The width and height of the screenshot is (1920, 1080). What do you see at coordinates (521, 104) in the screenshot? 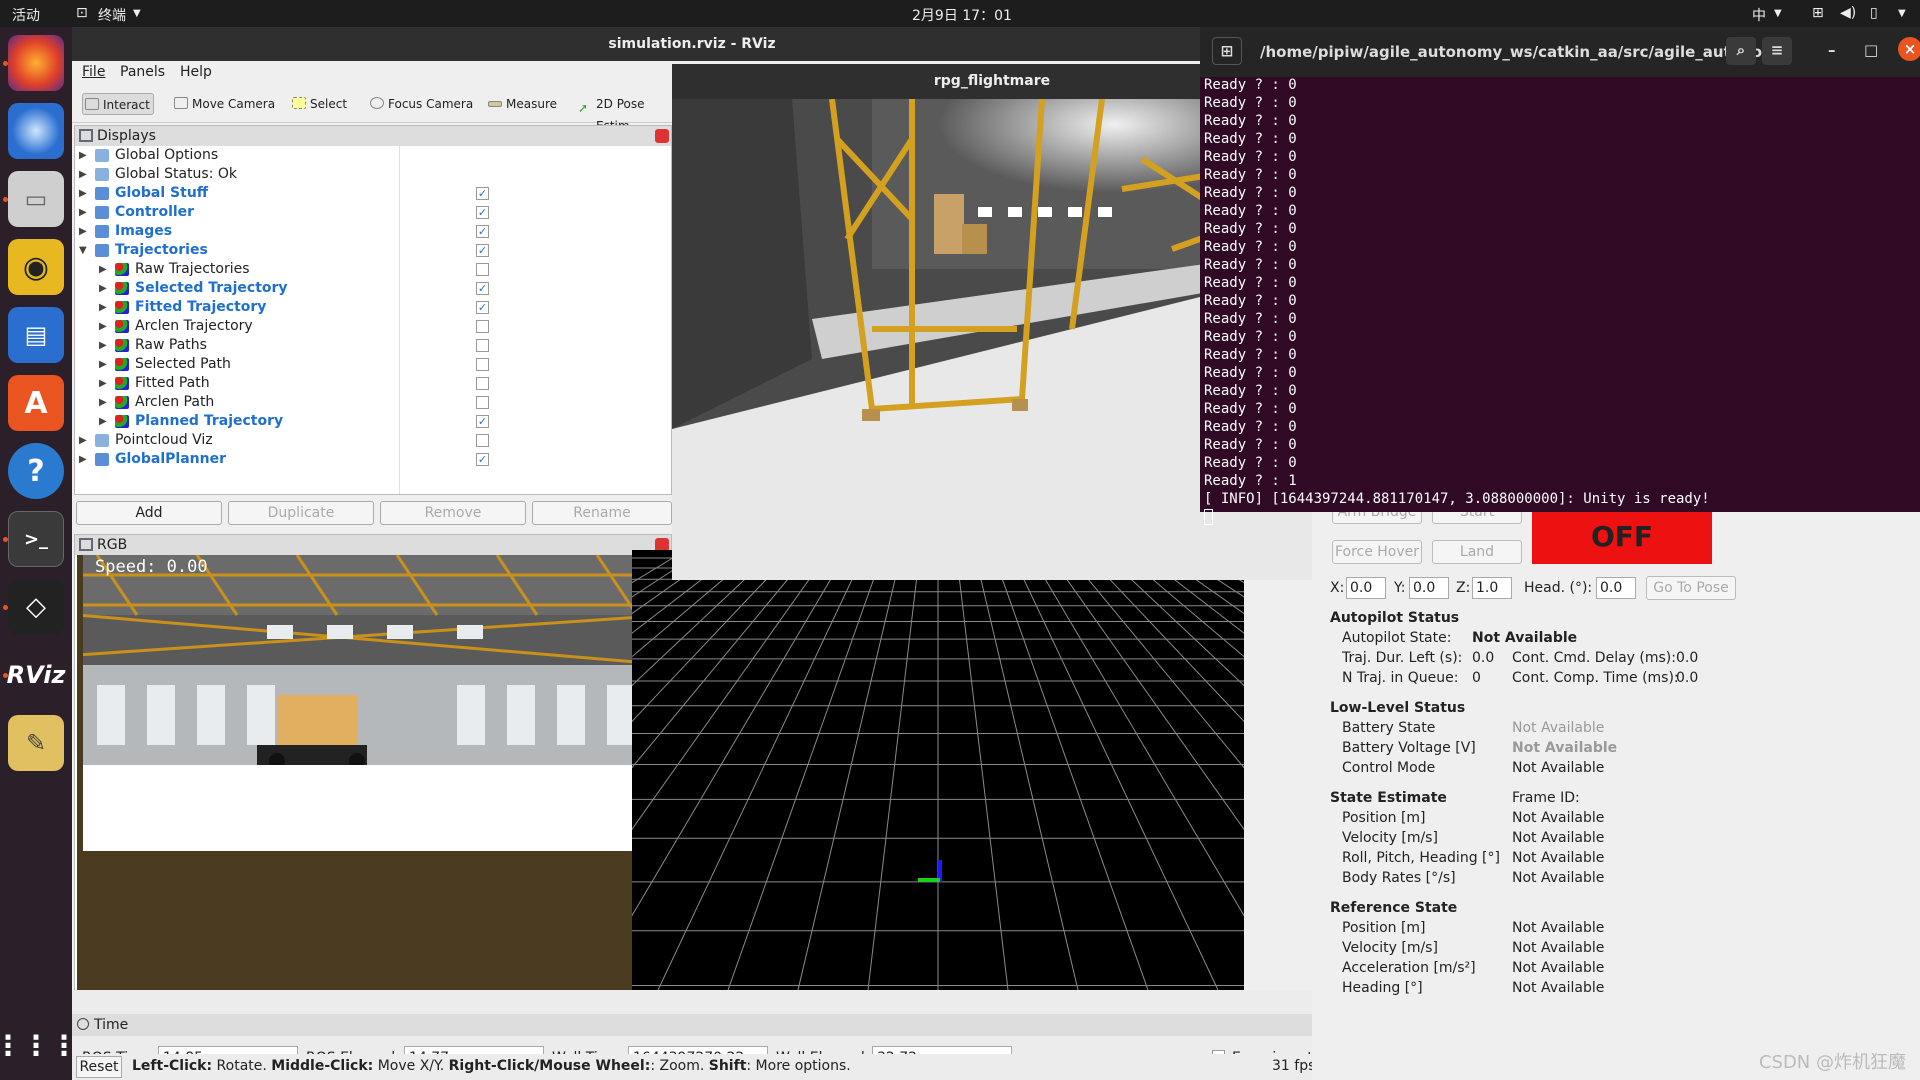
I see `measure-tool: Measure` at bounding box center [521, 104].